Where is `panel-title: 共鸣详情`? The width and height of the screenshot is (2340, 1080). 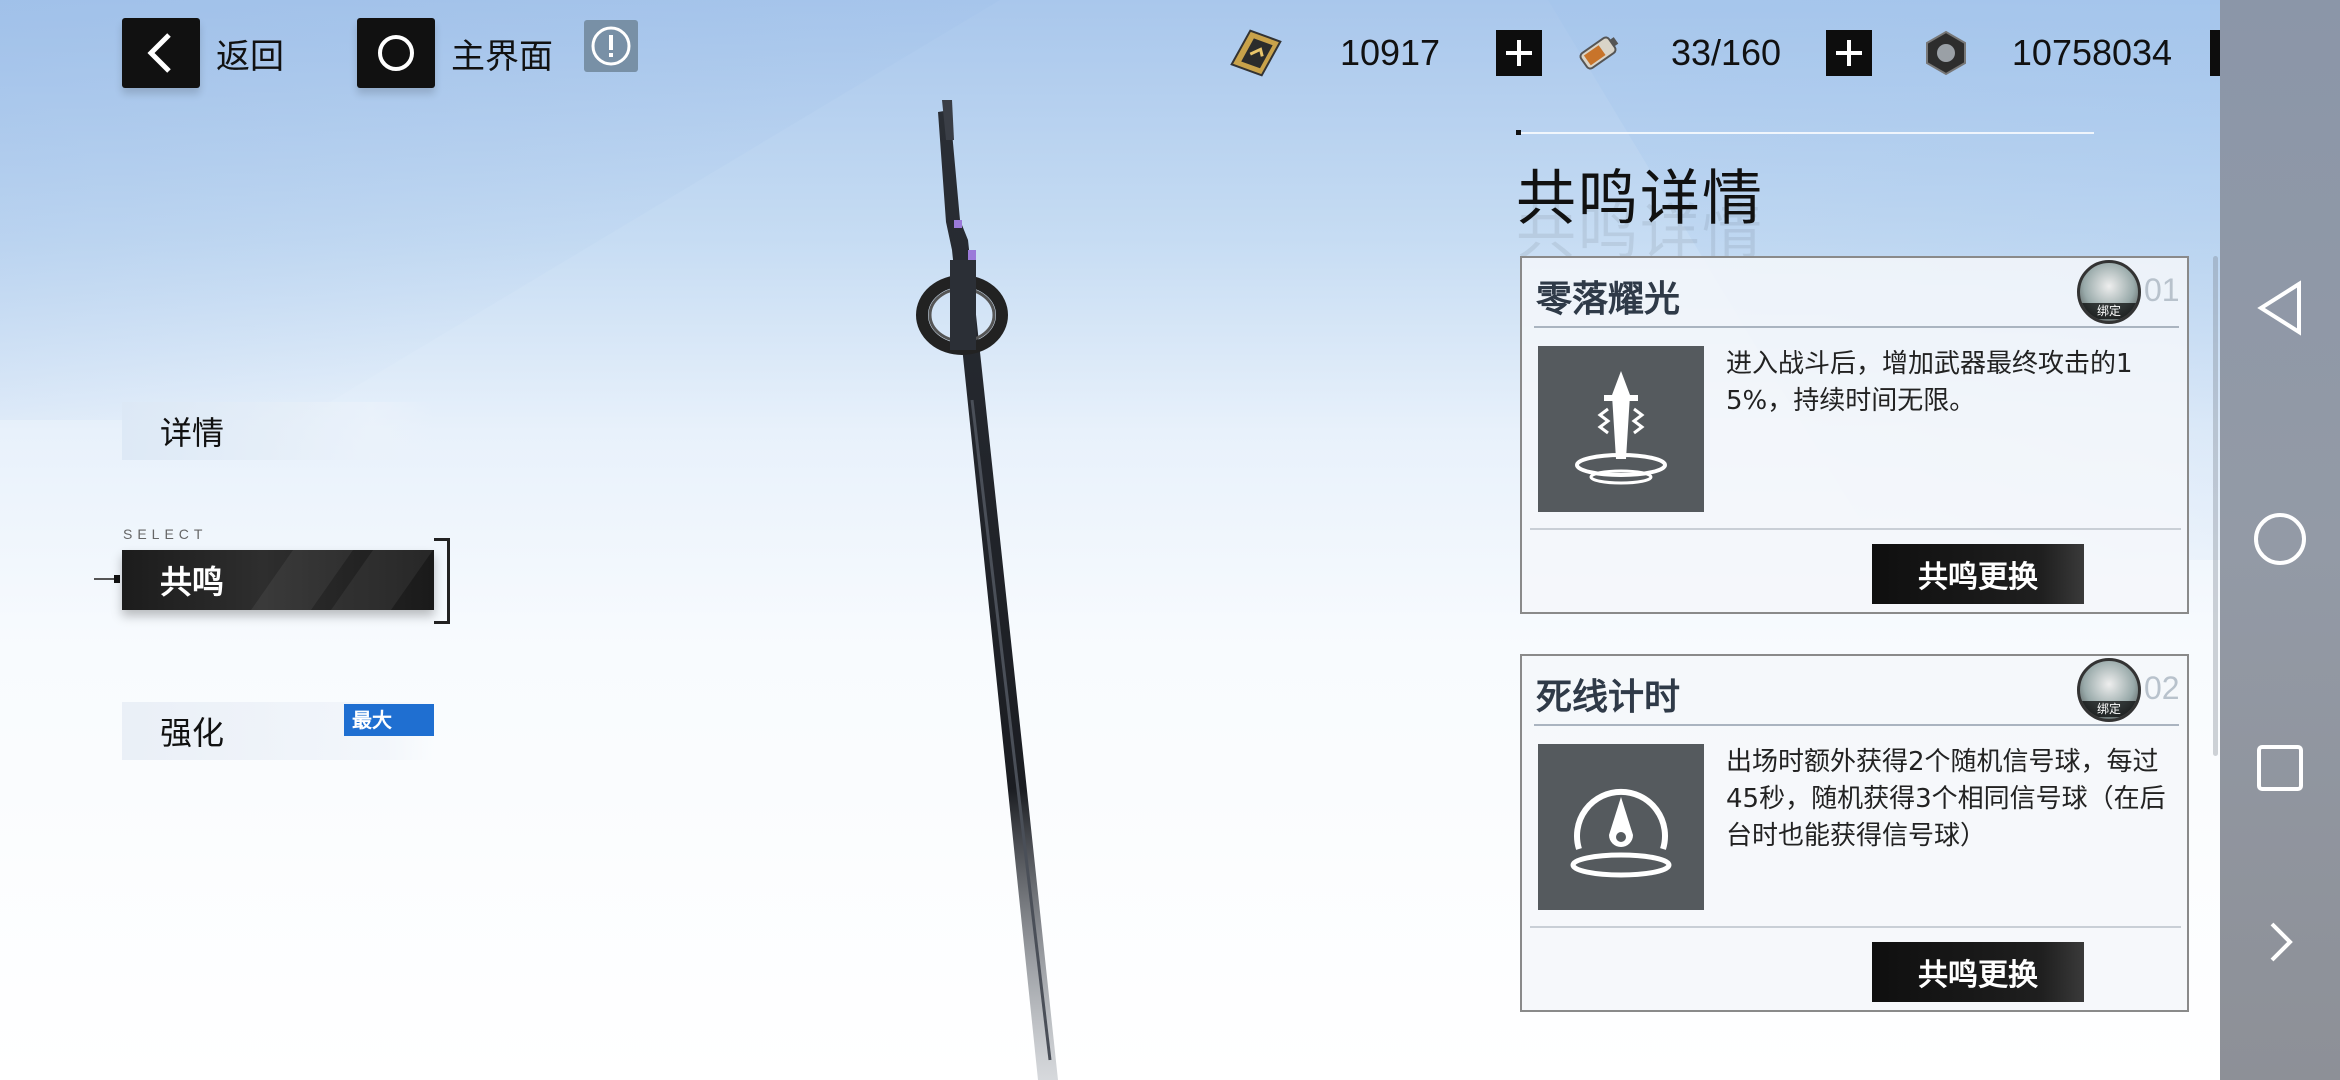
panel-title: 共鸣详情 is located at coordinates (1640, 199).